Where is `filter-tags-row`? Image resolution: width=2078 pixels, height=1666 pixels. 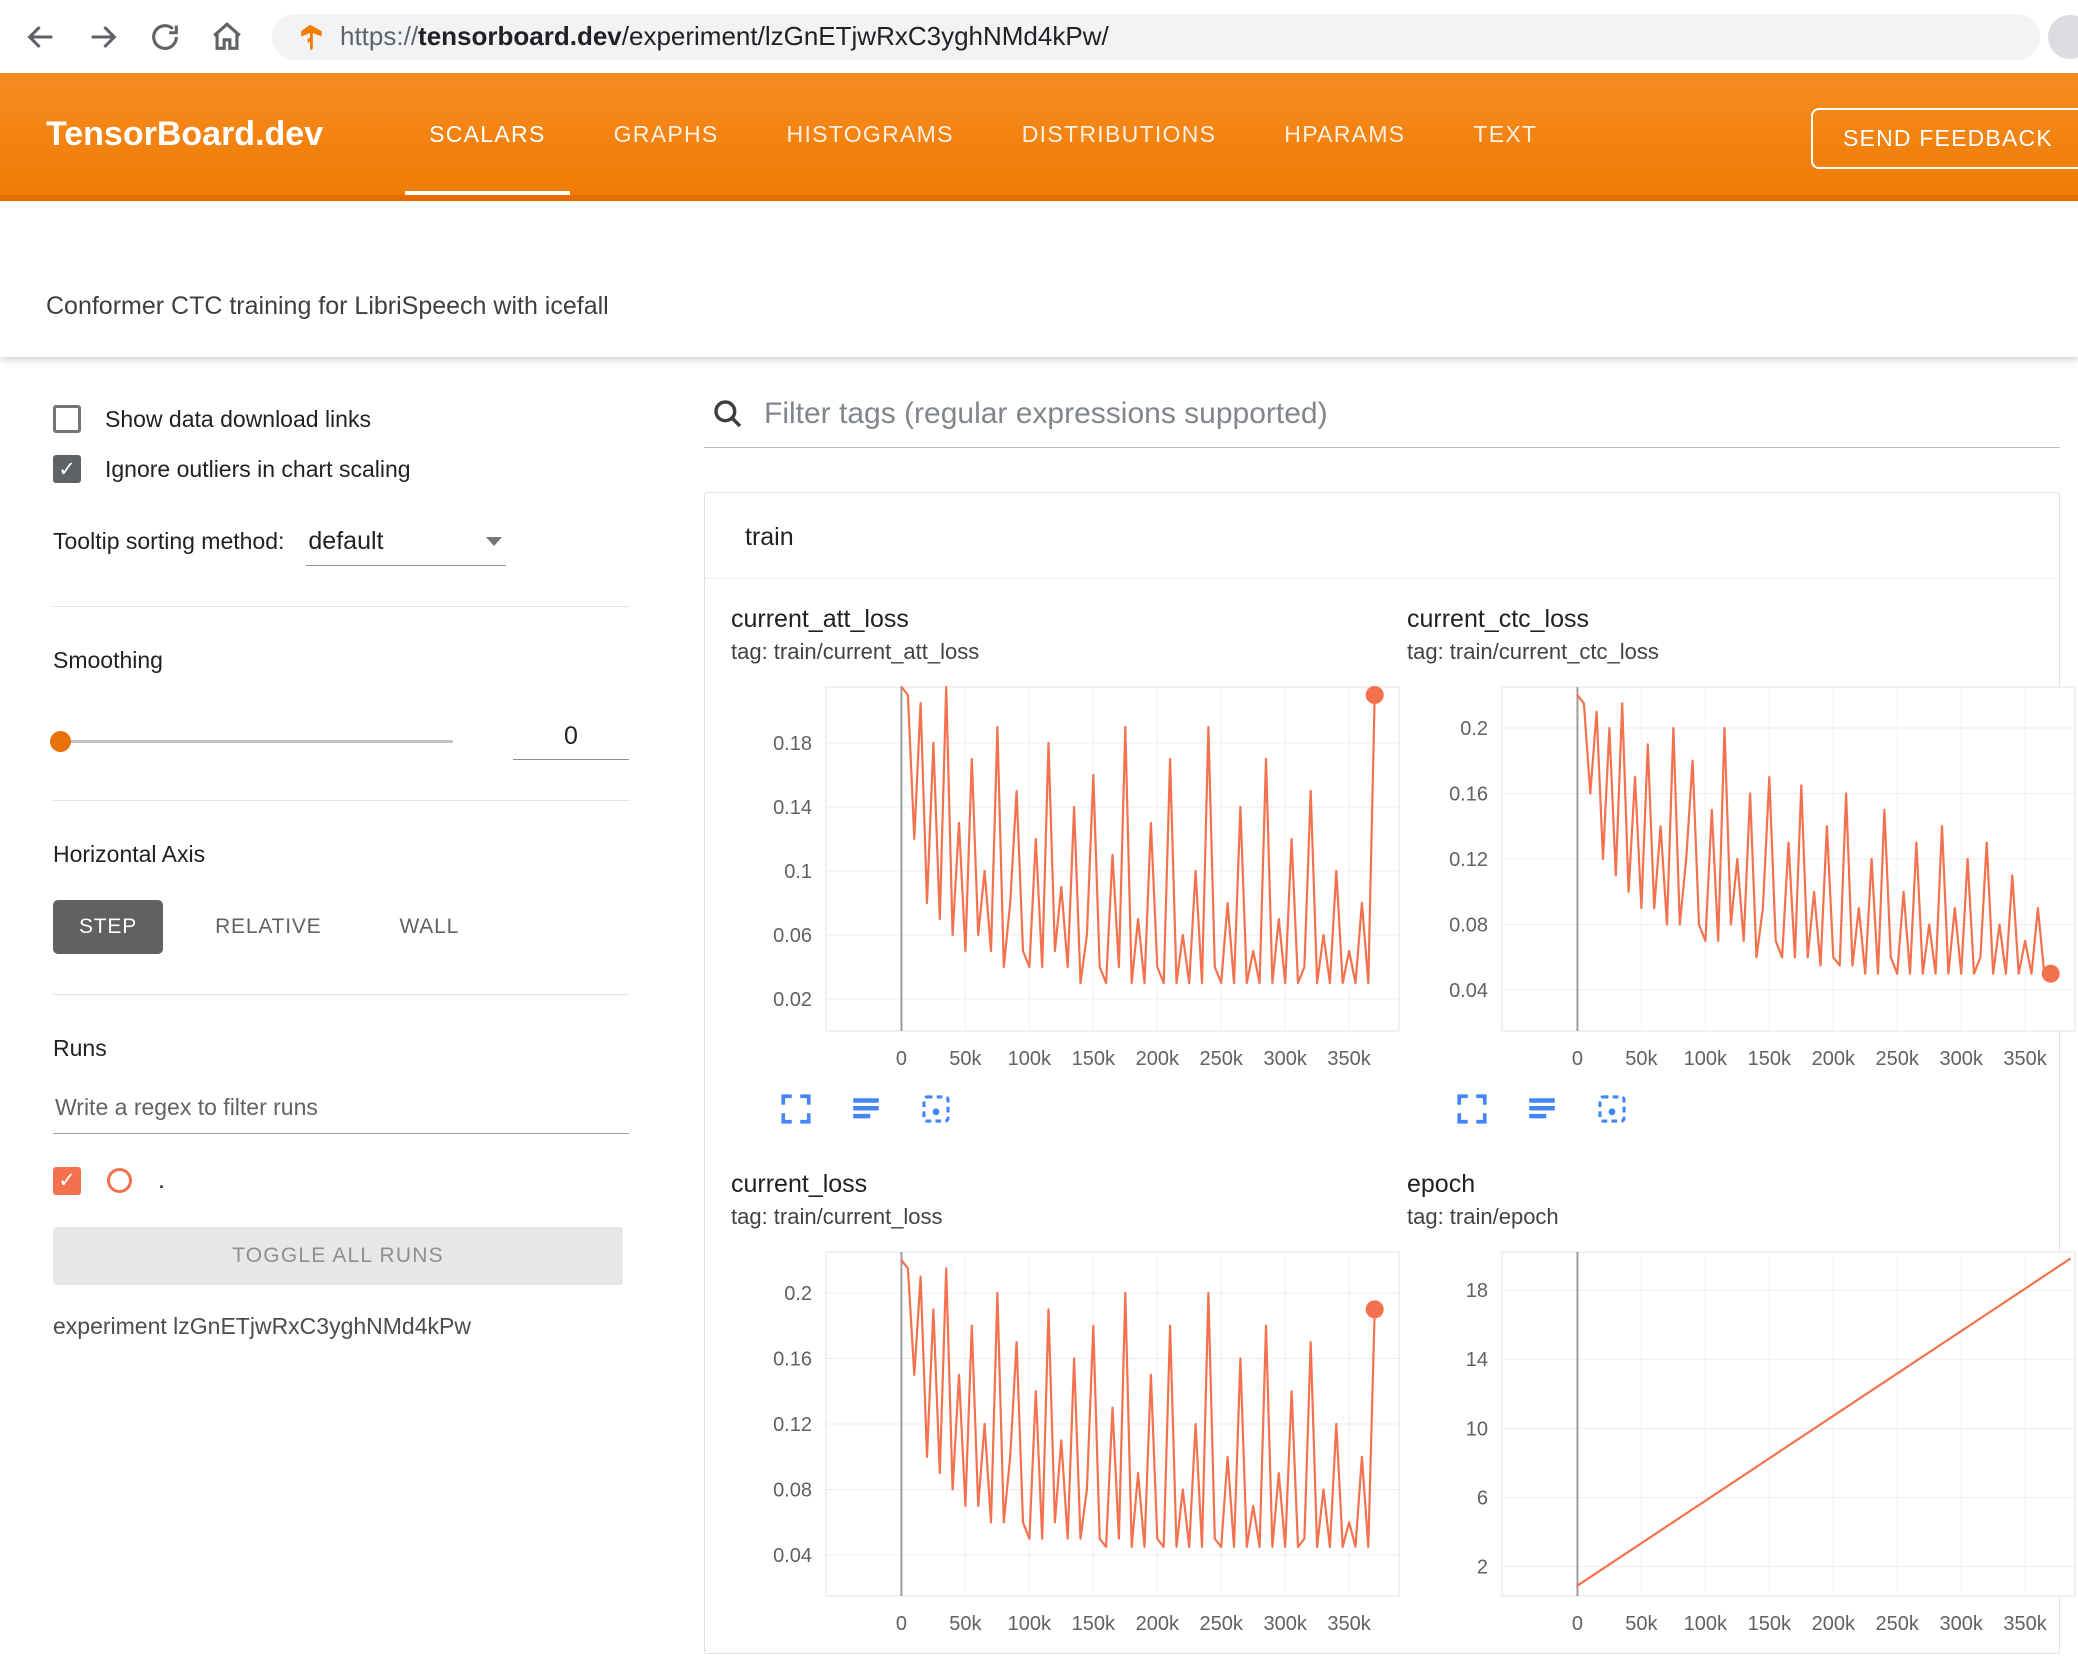 filter-tags-row is located at coordinates (1382, 422).